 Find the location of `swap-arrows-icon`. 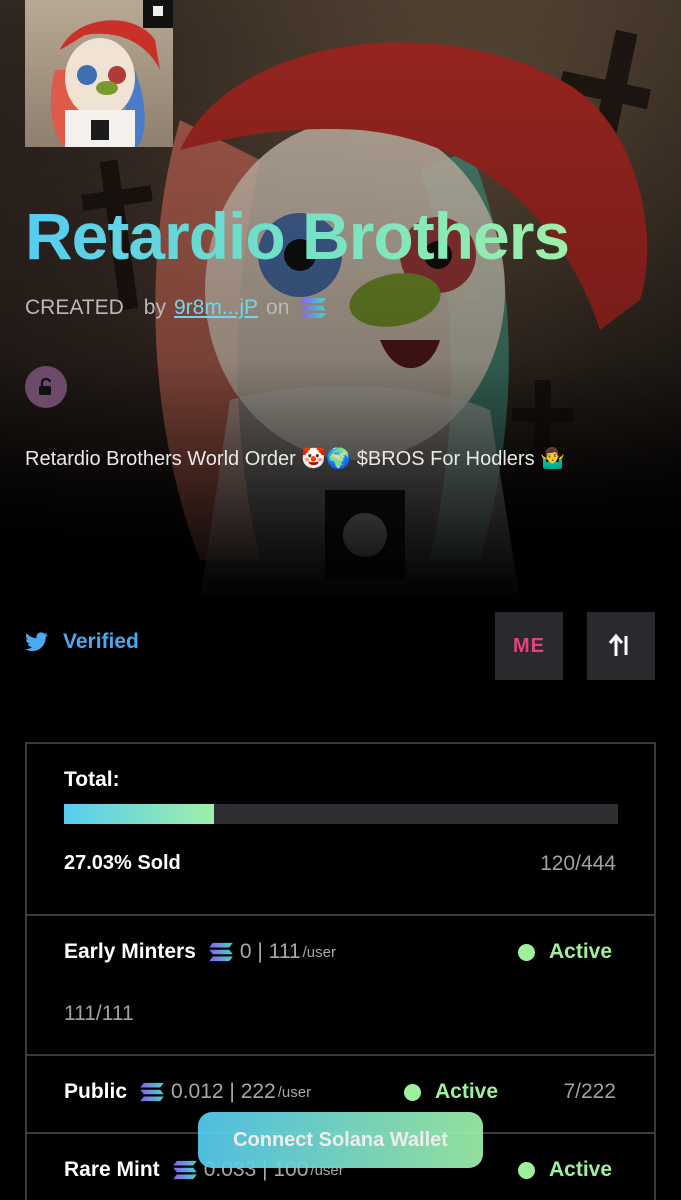

swap-arrows-icon is located at coordinates (618, 644).